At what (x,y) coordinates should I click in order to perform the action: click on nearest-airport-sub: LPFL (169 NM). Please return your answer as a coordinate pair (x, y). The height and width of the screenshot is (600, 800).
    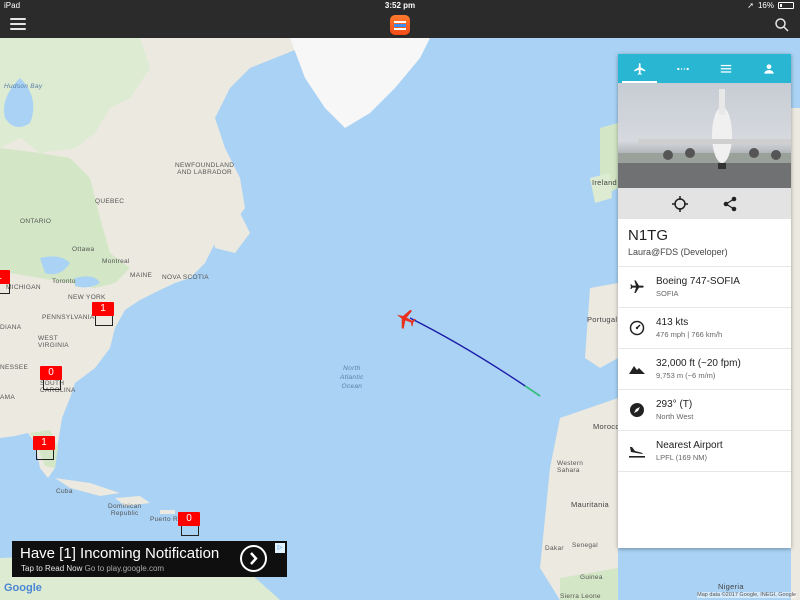
    Looking at the image, I should click on (681, 457).